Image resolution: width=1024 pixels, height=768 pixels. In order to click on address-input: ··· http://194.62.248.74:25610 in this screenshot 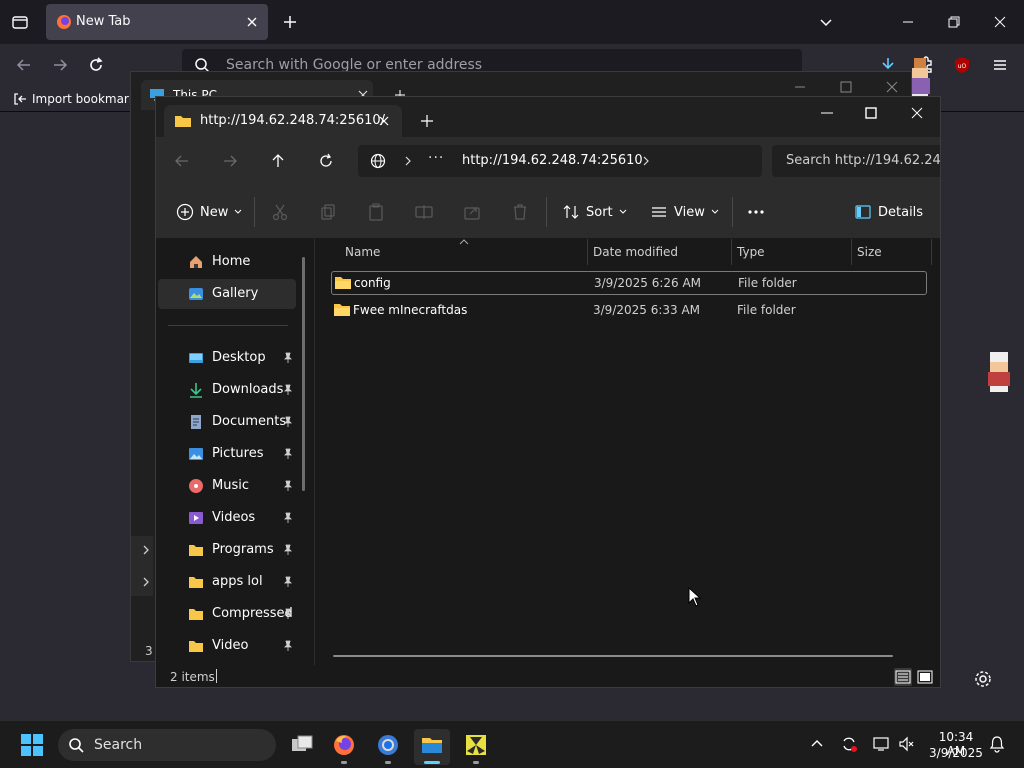, I will do `click(560, 161)`.